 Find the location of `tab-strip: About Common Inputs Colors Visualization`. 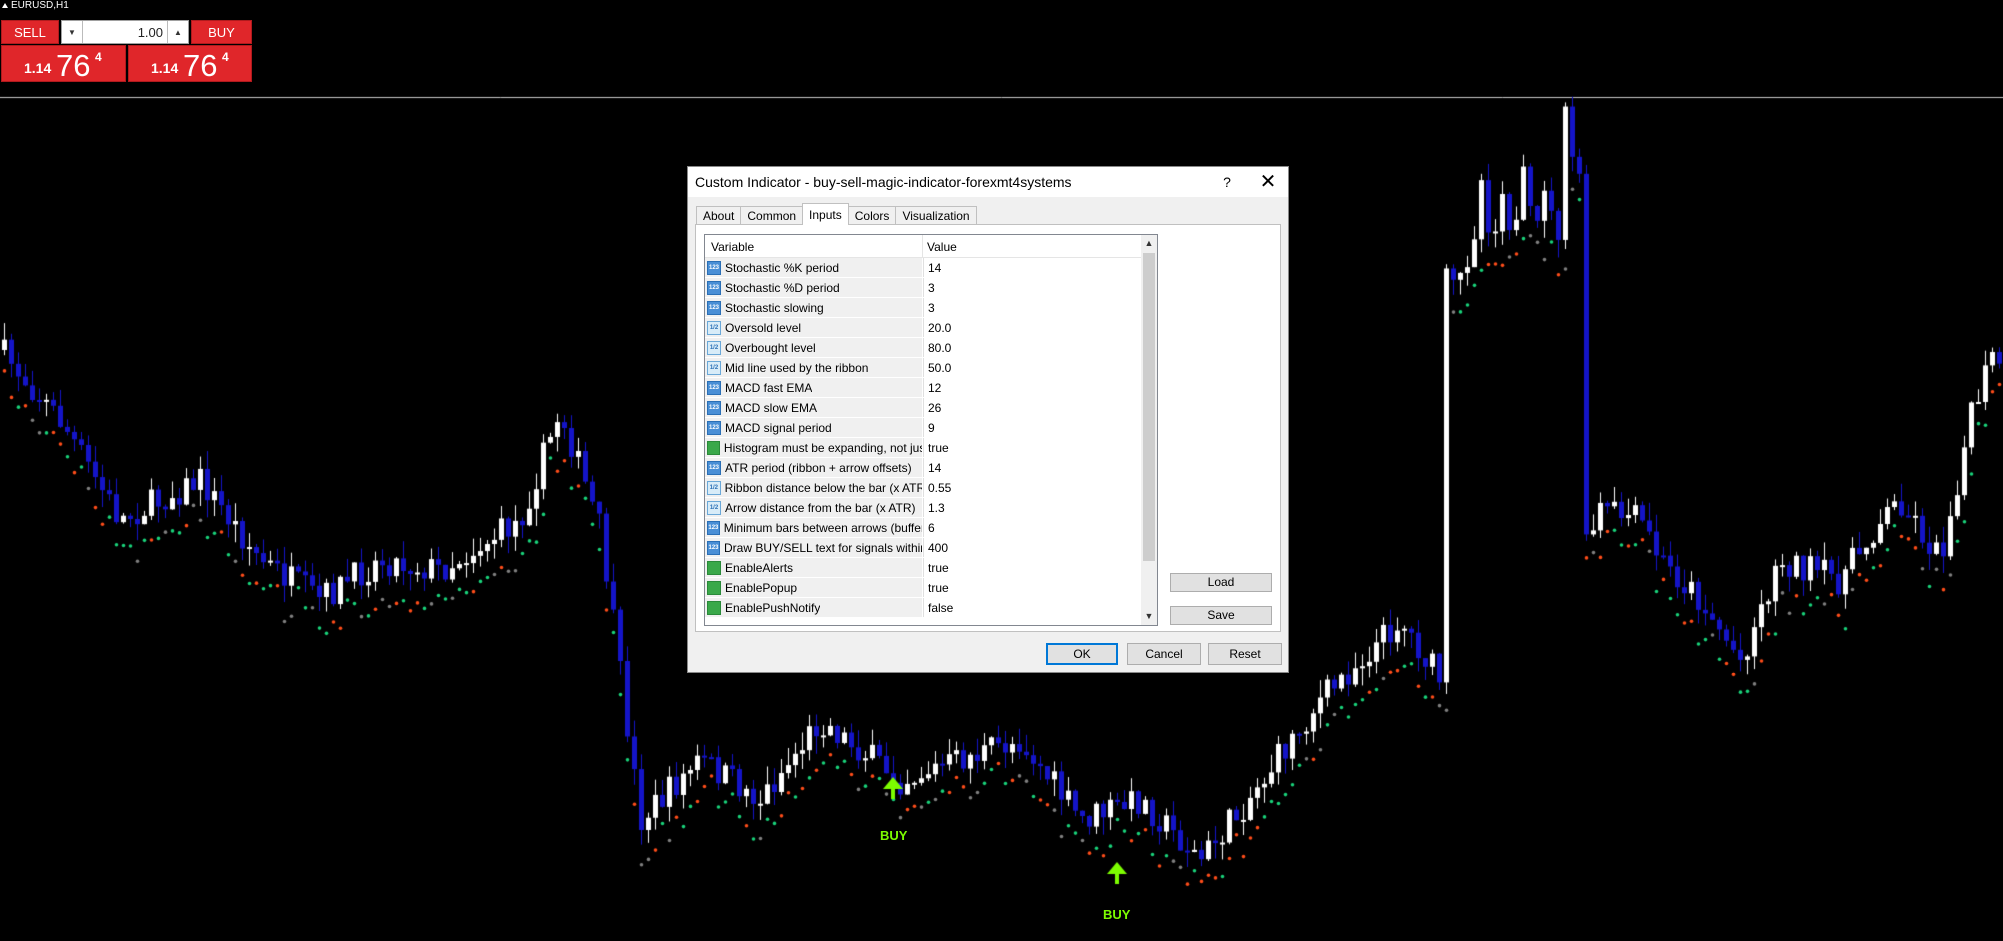

tab-strip: About Common Inputs Colors Visualization is located at coordinates (836, 214).